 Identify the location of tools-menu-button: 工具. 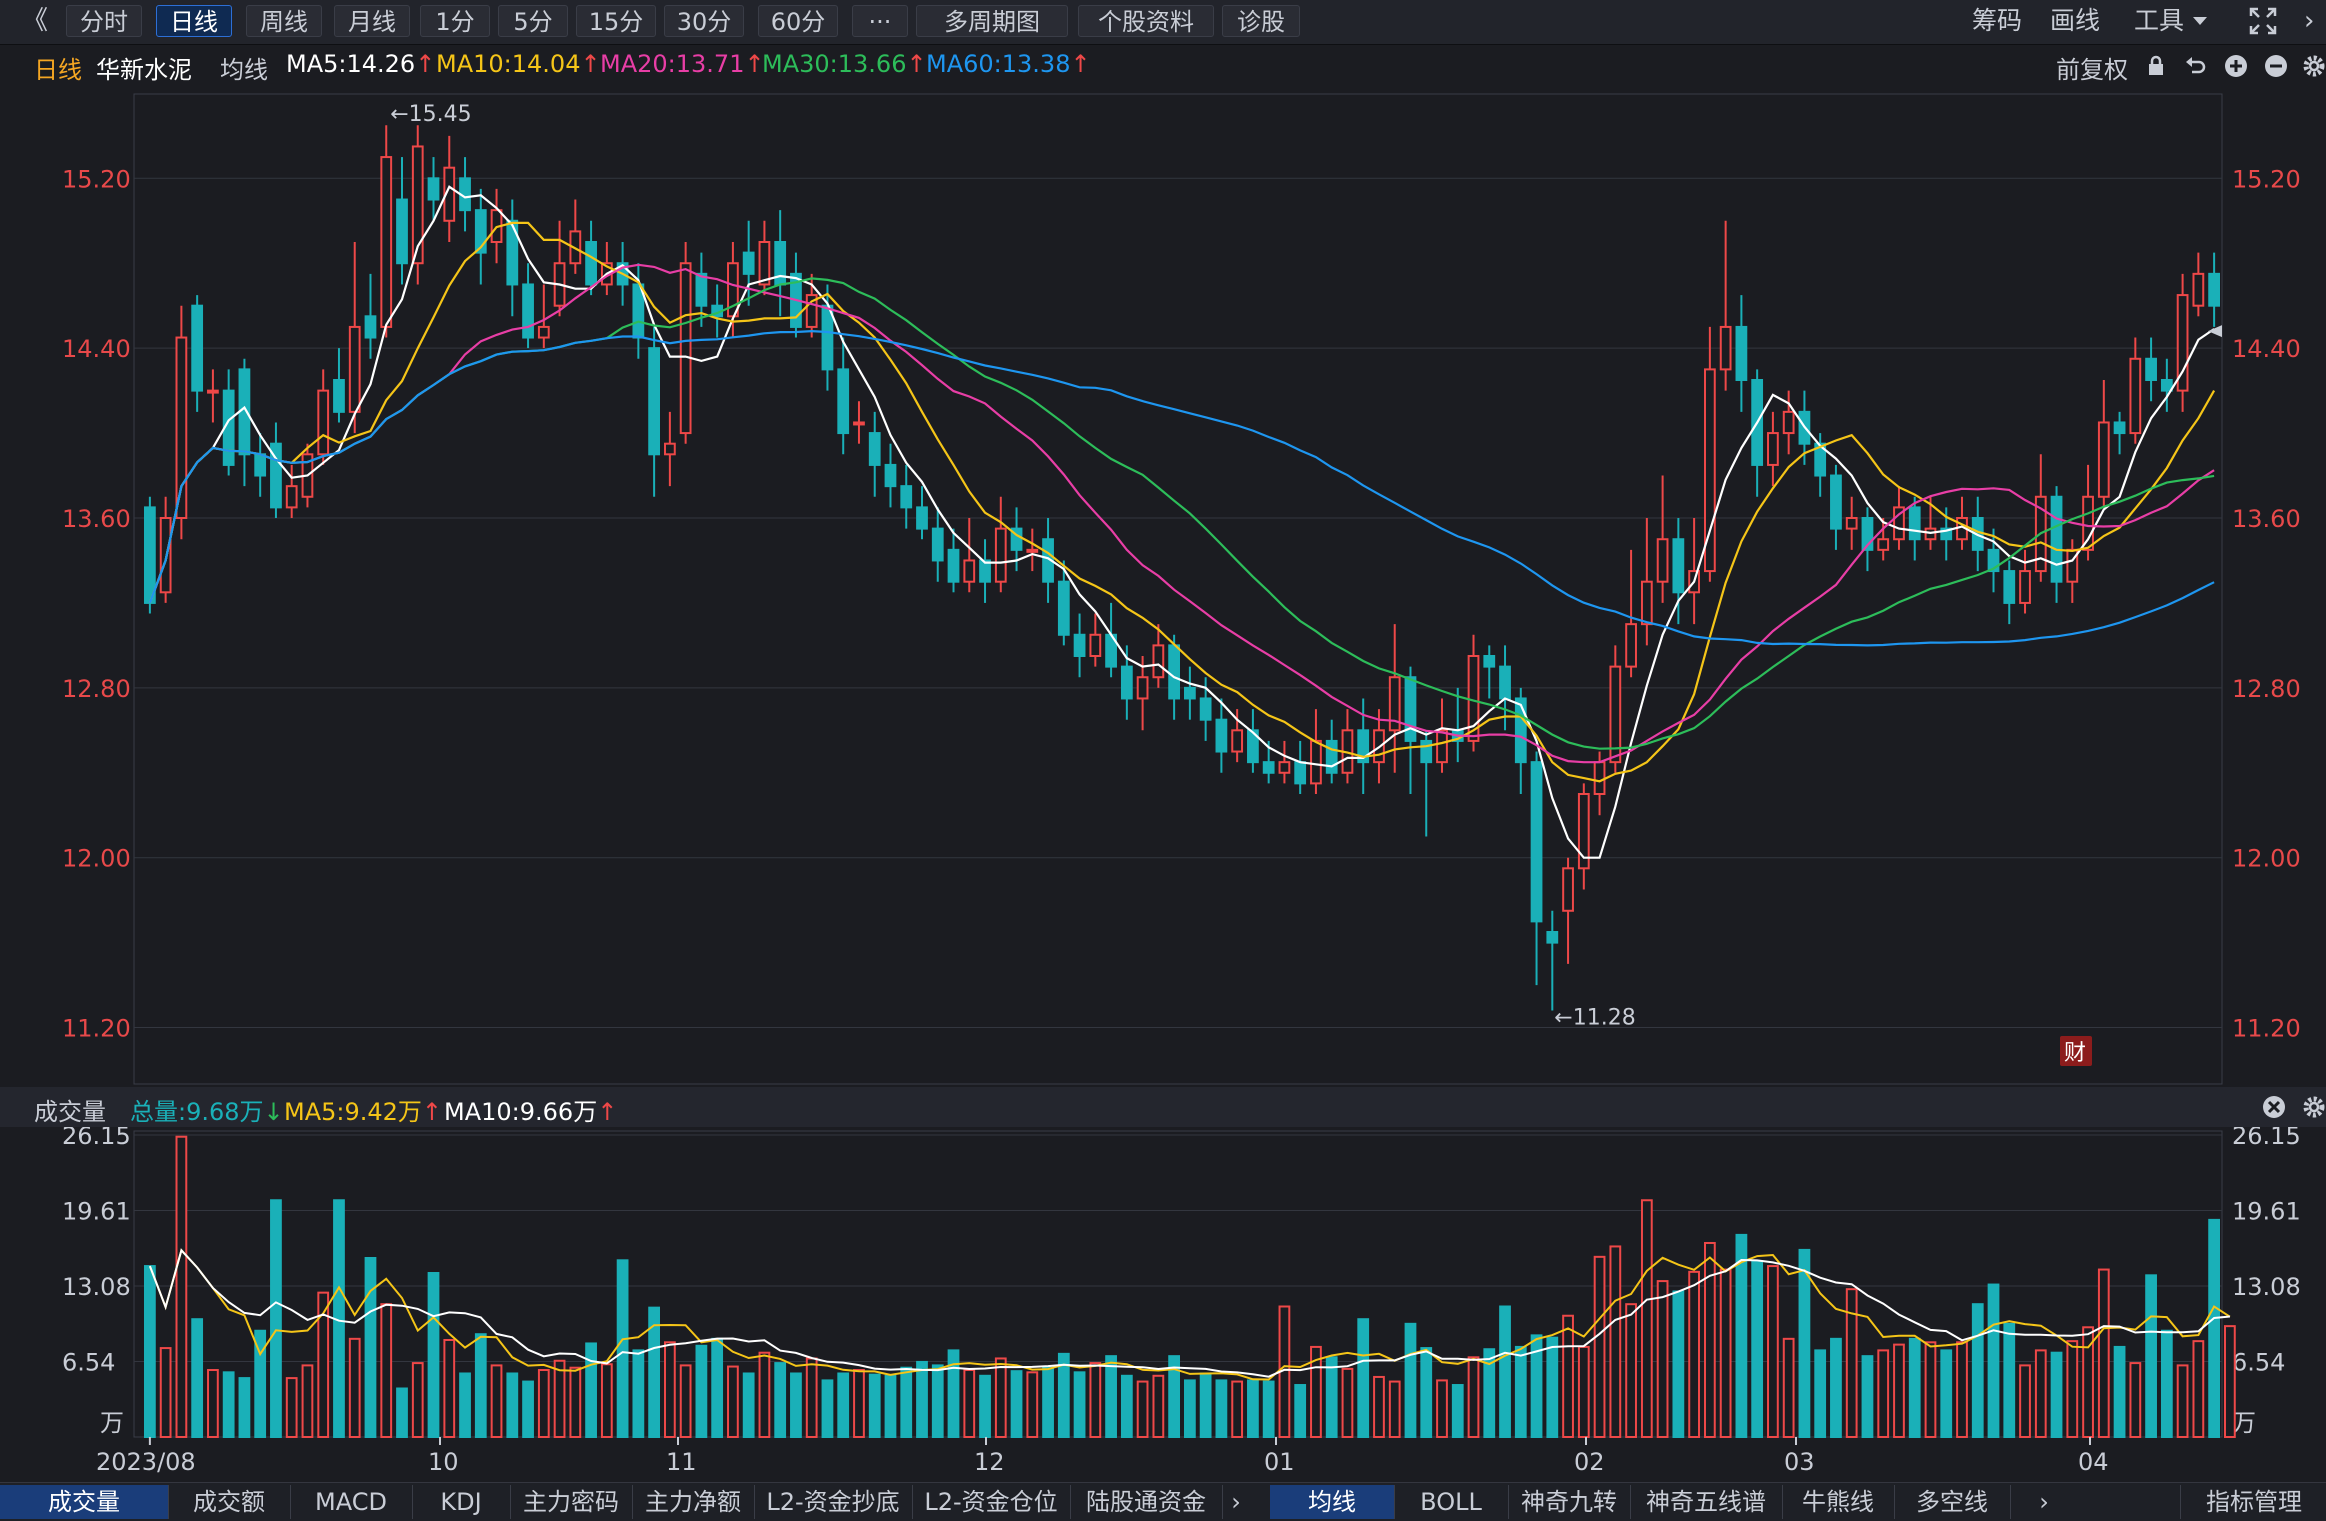
(2159, 21).